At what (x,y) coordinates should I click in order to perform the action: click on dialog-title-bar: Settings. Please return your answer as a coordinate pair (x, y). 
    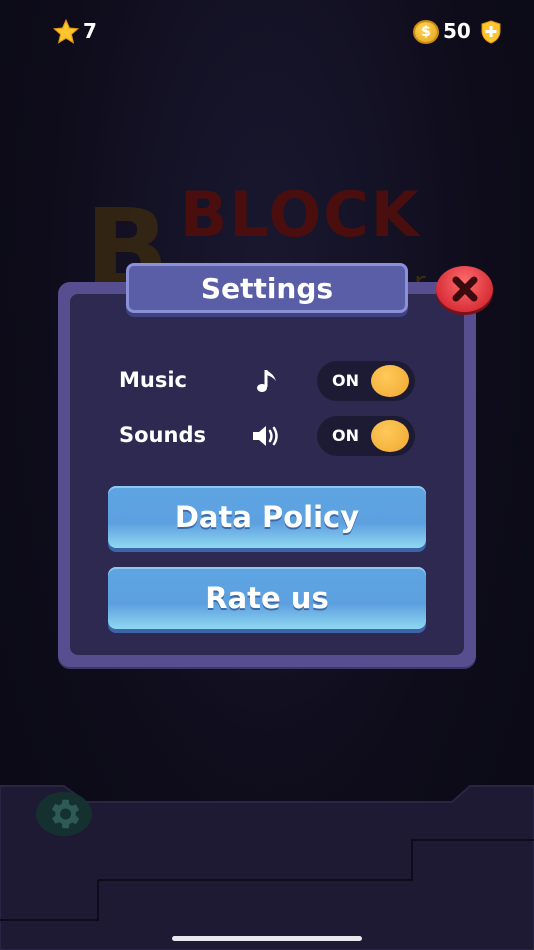
    Looking at the image, I should click on (267, 288).